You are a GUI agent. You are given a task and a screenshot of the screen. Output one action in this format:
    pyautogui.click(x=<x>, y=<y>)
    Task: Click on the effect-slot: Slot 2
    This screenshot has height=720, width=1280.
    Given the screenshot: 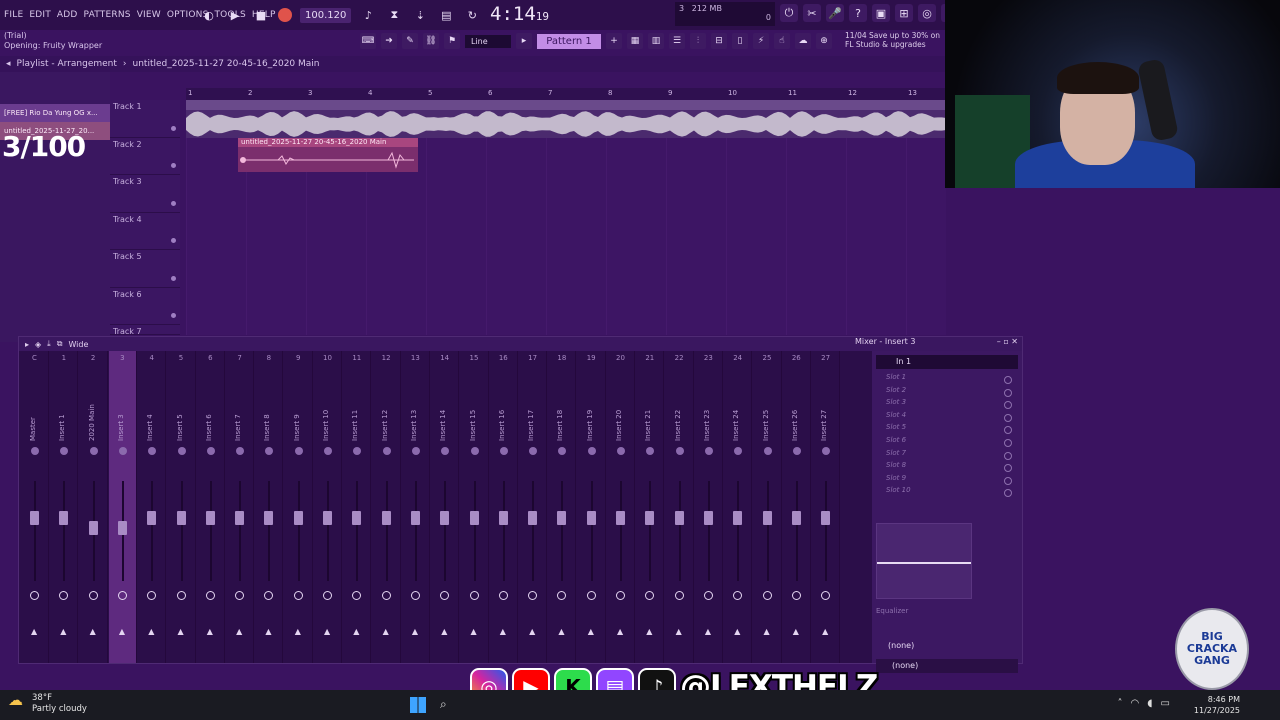 What is the action you would take?
    pyautogui.click(x=947, y=392)
    